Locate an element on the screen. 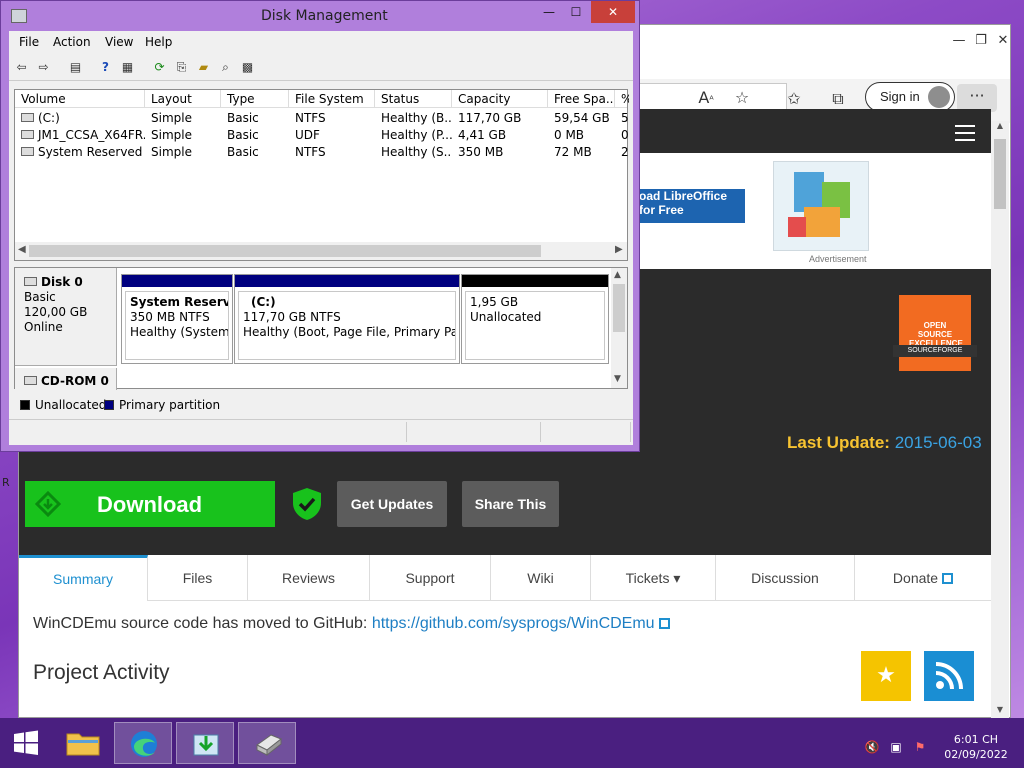 This screenshot has width=1024, height=768. partition-status: Healthy (System, A is located at coordinates (179, 332).